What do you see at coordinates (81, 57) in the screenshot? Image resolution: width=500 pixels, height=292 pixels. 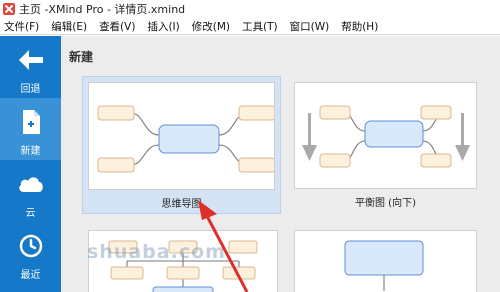 I see `section-title: 新建` at bounding box center [81, 57].